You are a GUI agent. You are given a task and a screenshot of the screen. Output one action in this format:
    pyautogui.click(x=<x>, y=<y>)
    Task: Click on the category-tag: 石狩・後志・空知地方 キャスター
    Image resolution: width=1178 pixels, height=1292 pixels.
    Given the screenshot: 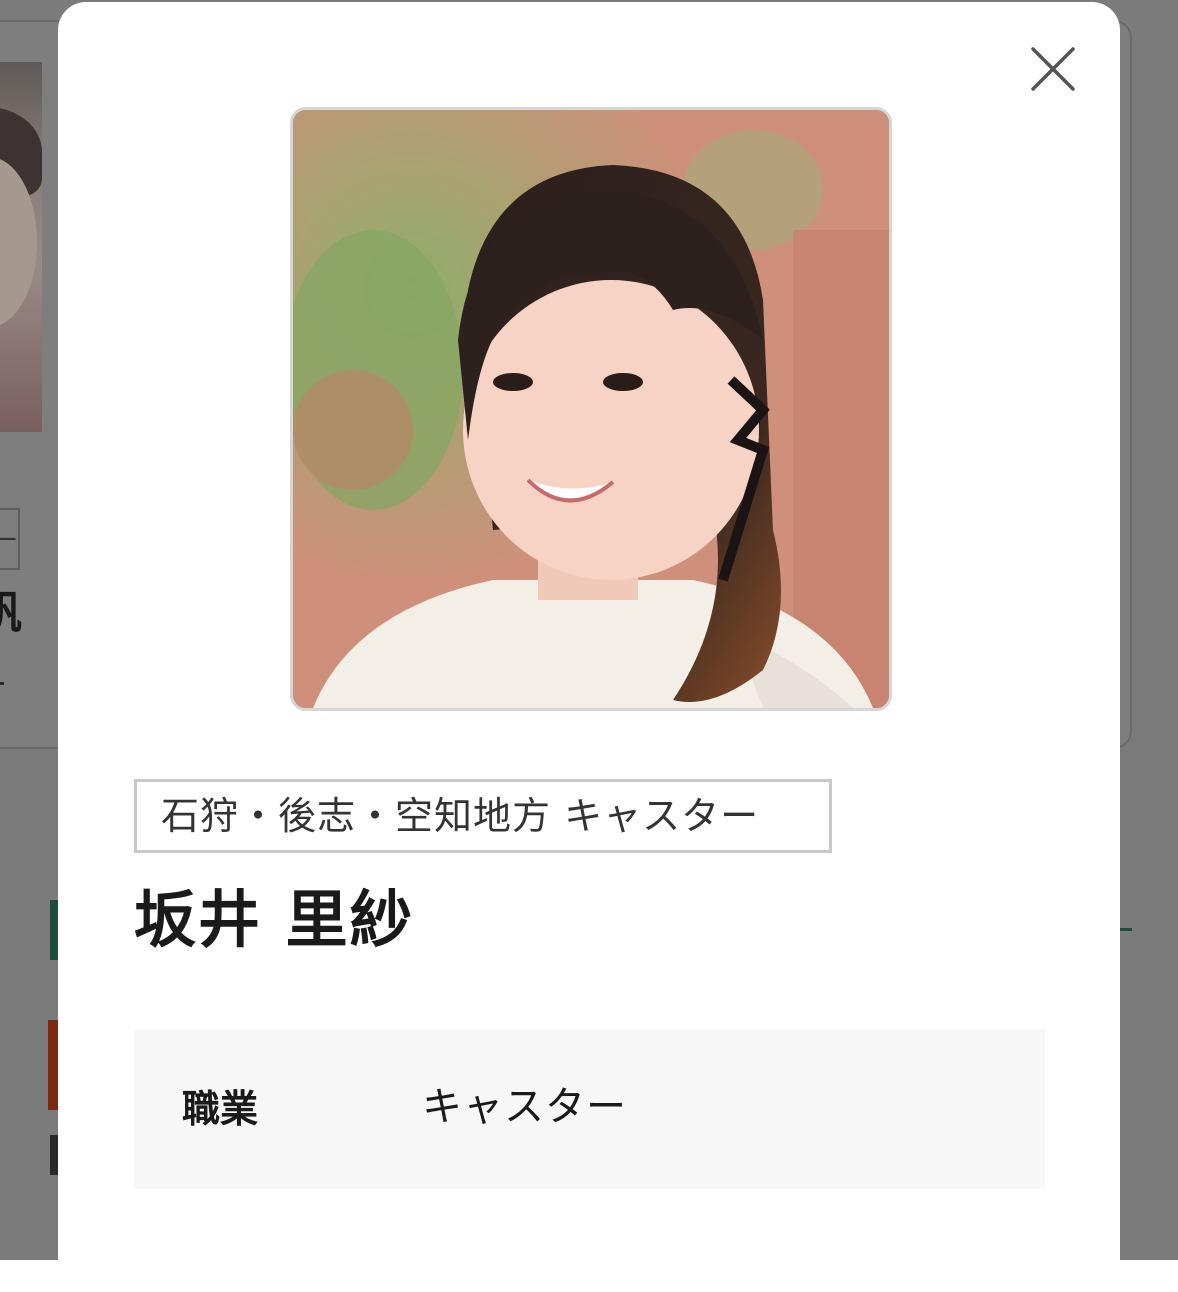 What is the action you would take?
    pyautogui.click(x=483, y=816)
    